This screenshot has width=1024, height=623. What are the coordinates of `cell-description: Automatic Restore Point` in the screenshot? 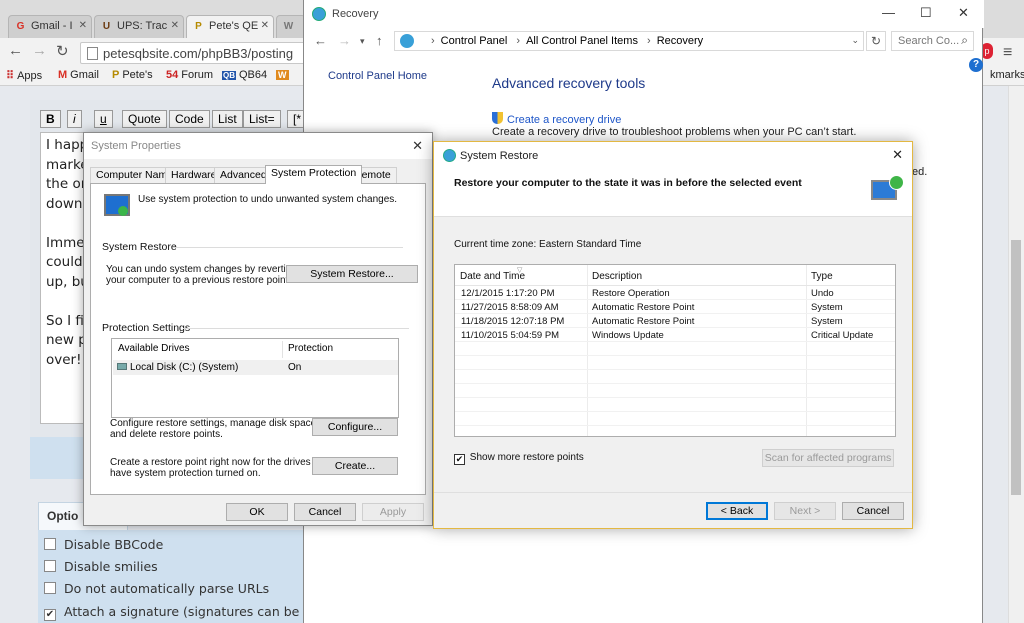 It's located at (643, 307).